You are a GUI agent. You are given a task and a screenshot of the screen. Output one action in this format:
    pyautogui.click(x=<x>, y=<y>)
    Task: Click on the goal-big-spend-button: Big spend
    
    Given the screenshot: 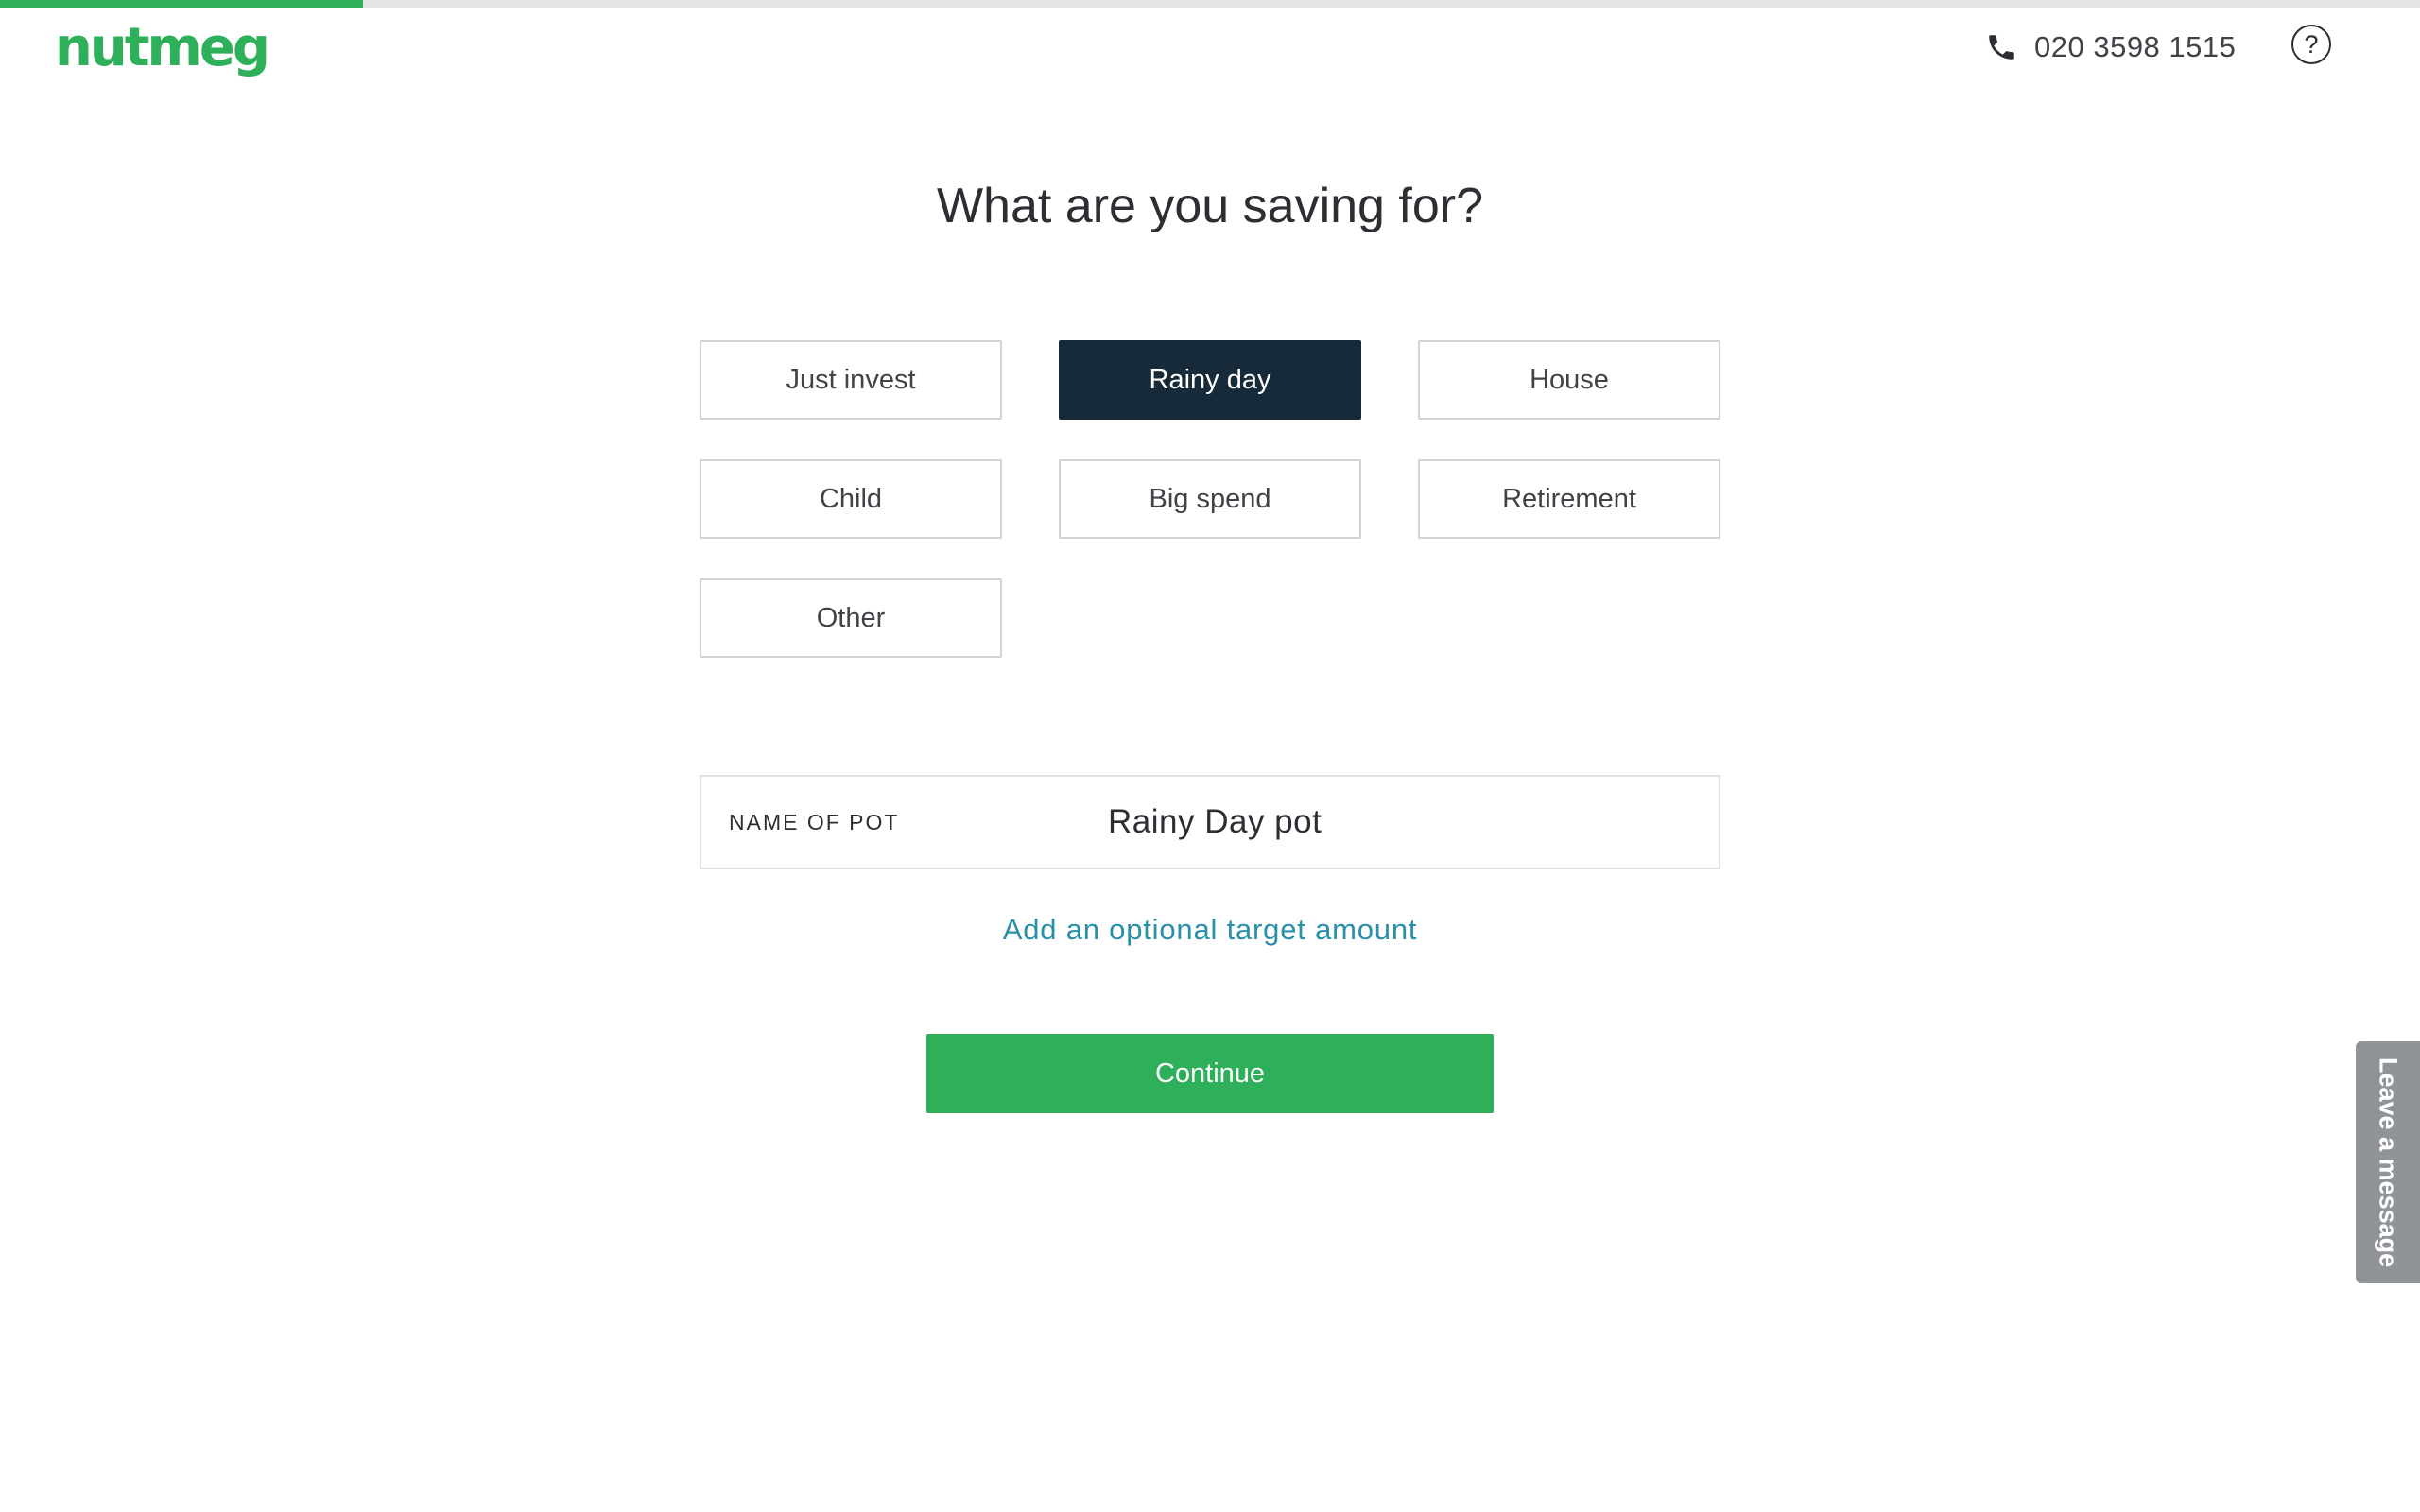 What is the action you would take?
    pyautogui.click(x=1210, y=499)
    